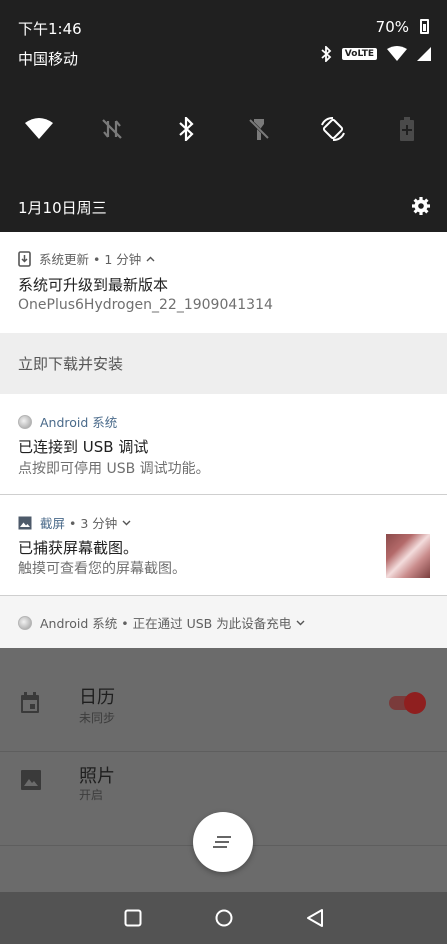  I want to click on sync-row-calendar: 日历 未同步, so click(223, 700).